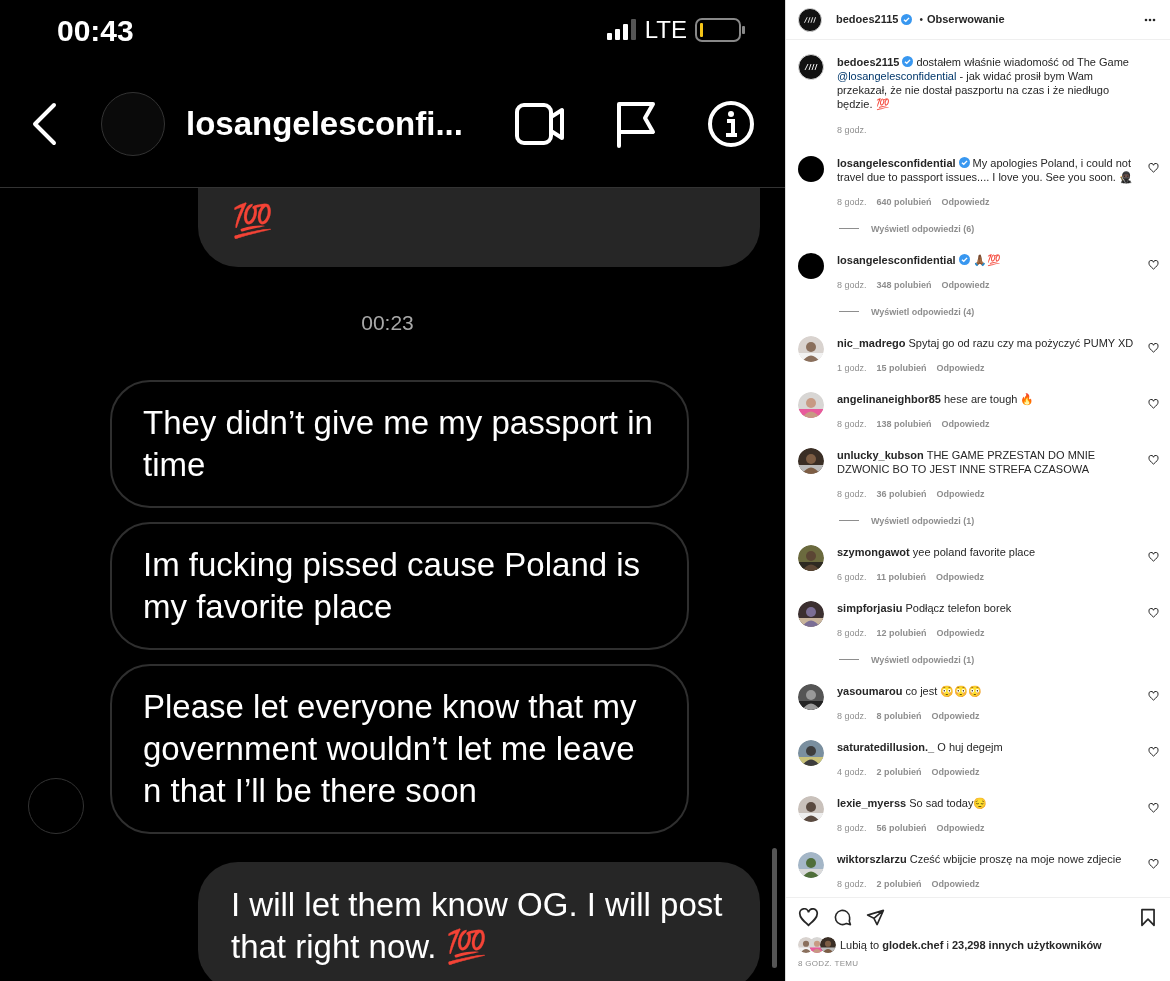 Image resolution: width=1170 pixels, height=981 pixels. I want to click on message-bubble: Im fucking pissed cause Poland is my favorite place, so click(399, 585).